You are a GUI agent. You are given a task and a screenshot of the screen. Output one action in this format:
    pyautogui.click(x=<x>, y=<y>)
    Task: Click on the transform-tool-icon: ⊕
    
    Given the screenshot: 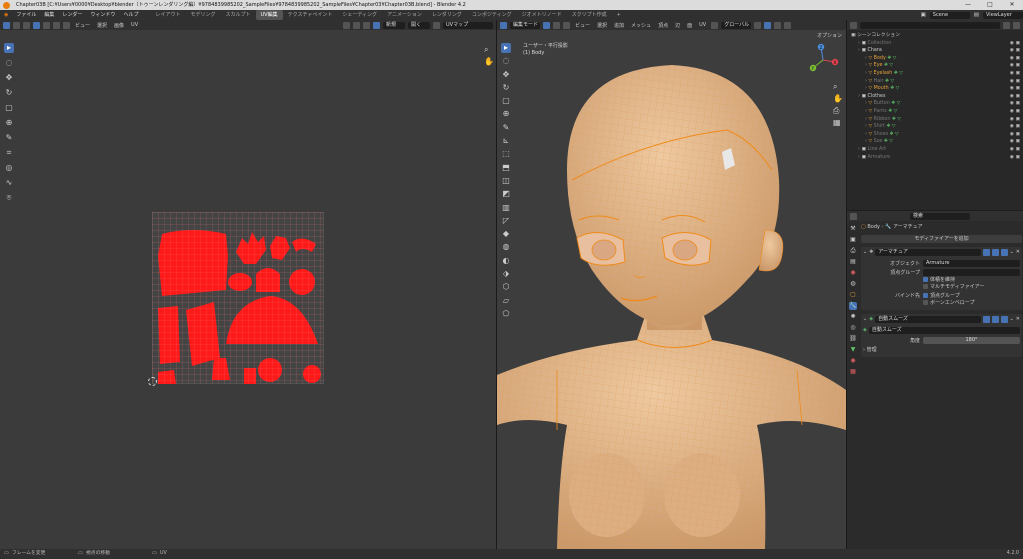 What is the action you would take?
    pyautogui.click(x=9, y=123)
    